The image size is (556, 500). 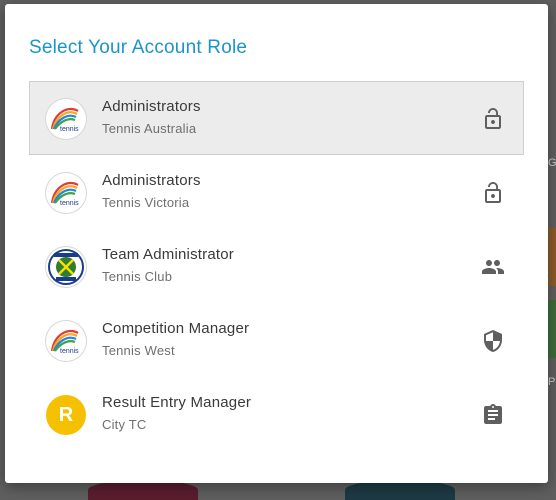 I want to click on dialog-title: Select Your Account Role, so click(x=138, y=47).